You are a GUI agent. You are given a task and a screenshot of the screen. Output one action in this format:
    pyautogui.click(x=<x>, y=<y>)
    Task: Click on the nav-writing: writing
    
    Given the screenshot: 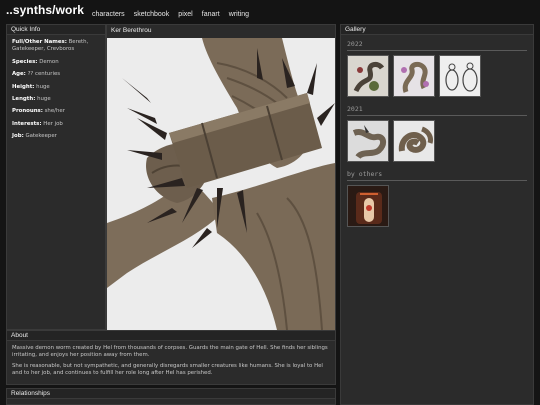 What is the action you would take?
    pyautogui.click(x=239, y=14)
    